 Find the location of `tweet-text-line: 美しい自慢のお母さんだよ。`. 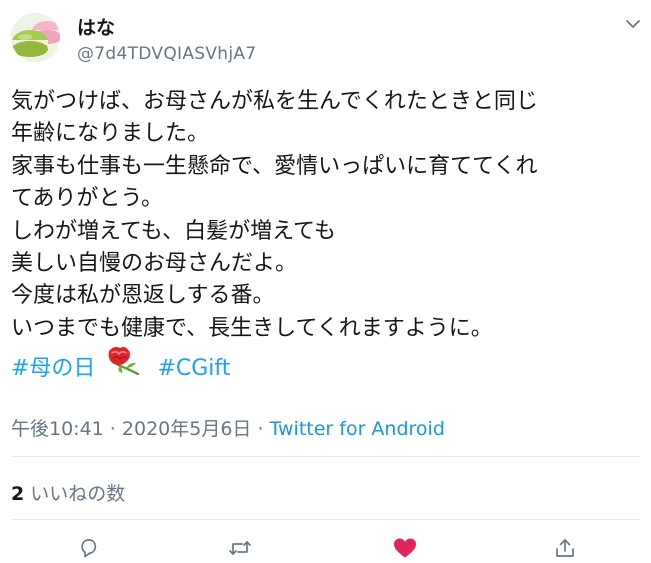

tweet-text-line: 美しい自慢のお母さんだよ。 is located at coordinates (154, 264).